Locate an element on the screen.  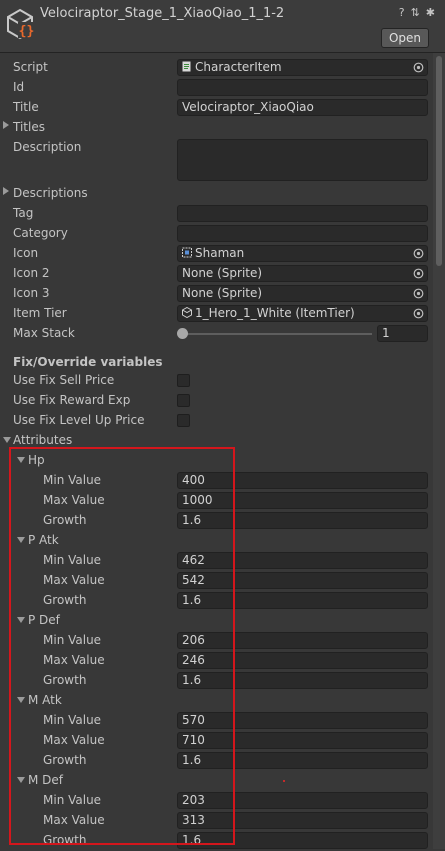
override-section: Fix/Override variables is located at coordinates (216, 363).